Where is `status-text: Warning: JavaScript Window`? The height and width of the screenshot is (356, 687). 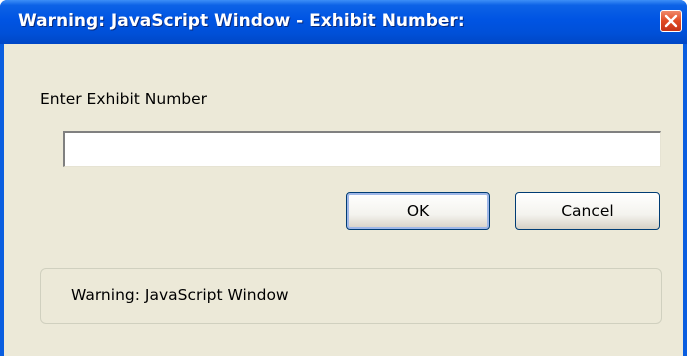
status-text: Warning: JavaScript Window is located at coordinates (180, 295).